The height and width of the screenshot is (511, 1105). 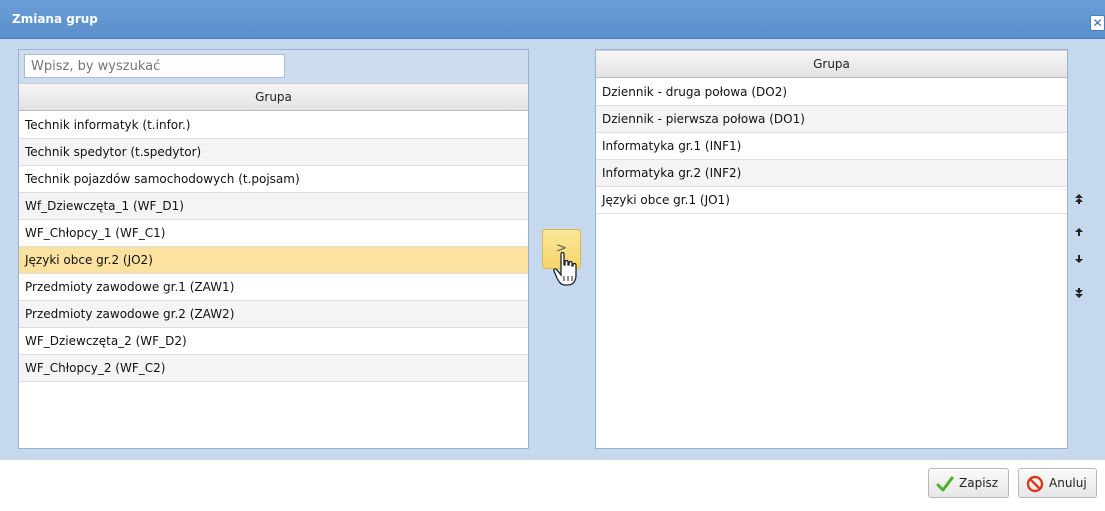 I want to click on list-item: Technik informatyk (t.infor.), so click(x=273, y=125).